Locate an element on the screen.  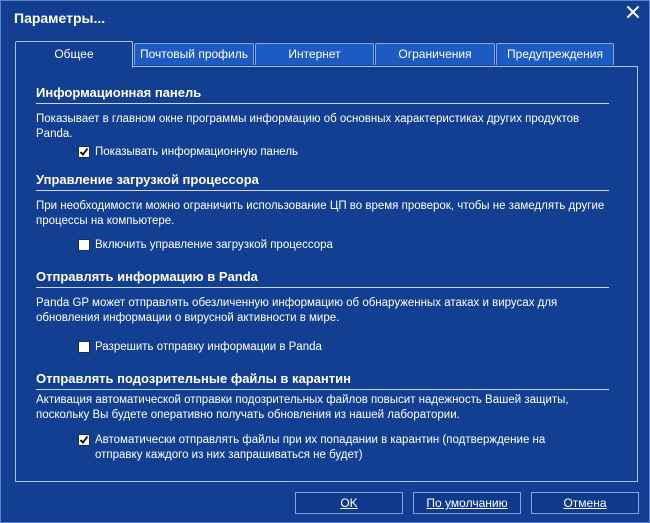
tab-general: Общее is located at coordinates (74, 54).